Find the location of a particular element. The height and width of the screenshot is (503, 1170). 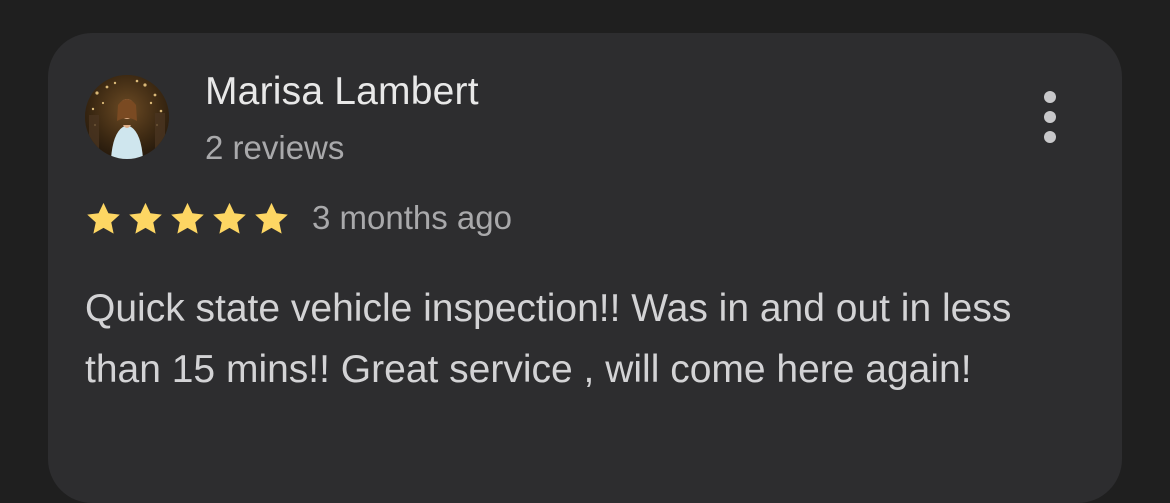

star-rating is located at coordinates (187, 219).